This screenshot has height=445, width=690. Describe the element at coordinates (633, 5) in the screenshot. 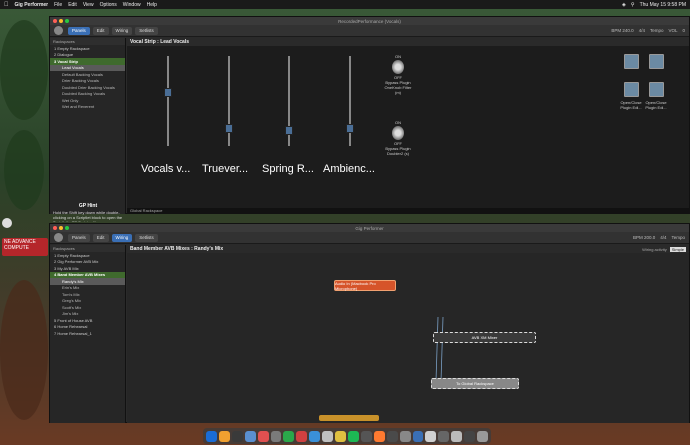

I see `search-icon: ⚲` at that location.